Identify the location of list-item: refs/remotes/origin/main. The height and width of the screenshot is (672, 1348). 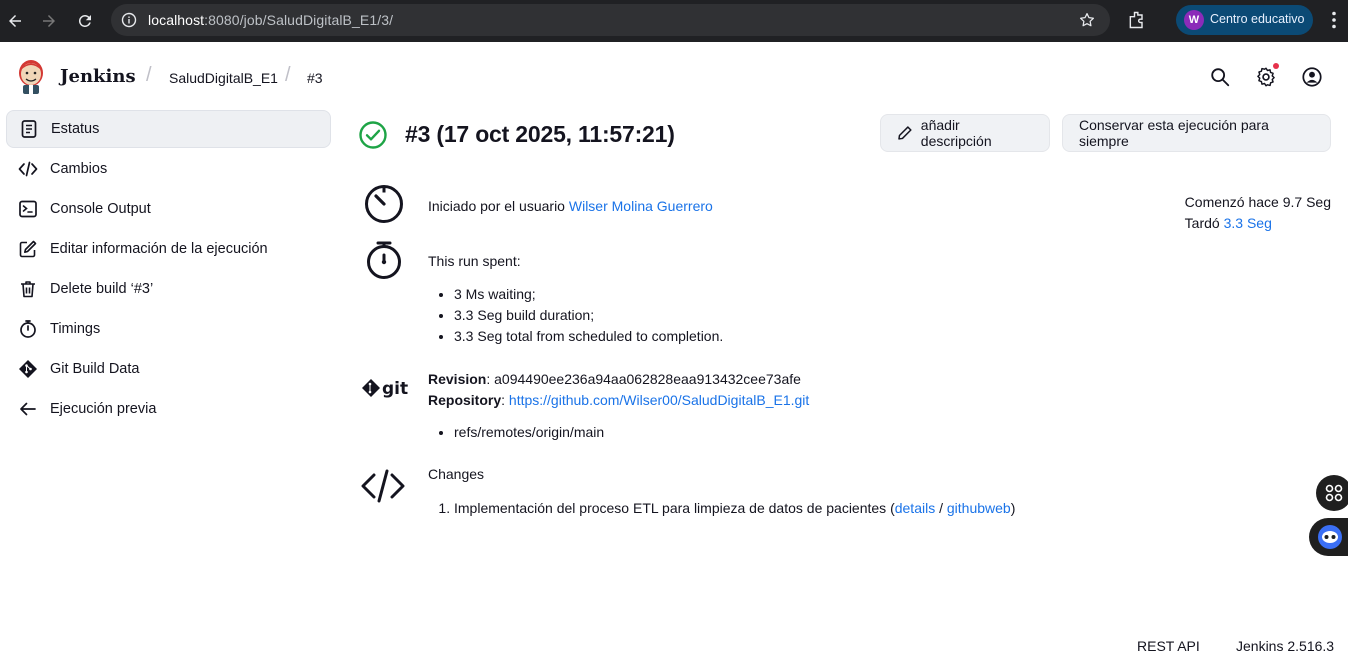
(529, 432).